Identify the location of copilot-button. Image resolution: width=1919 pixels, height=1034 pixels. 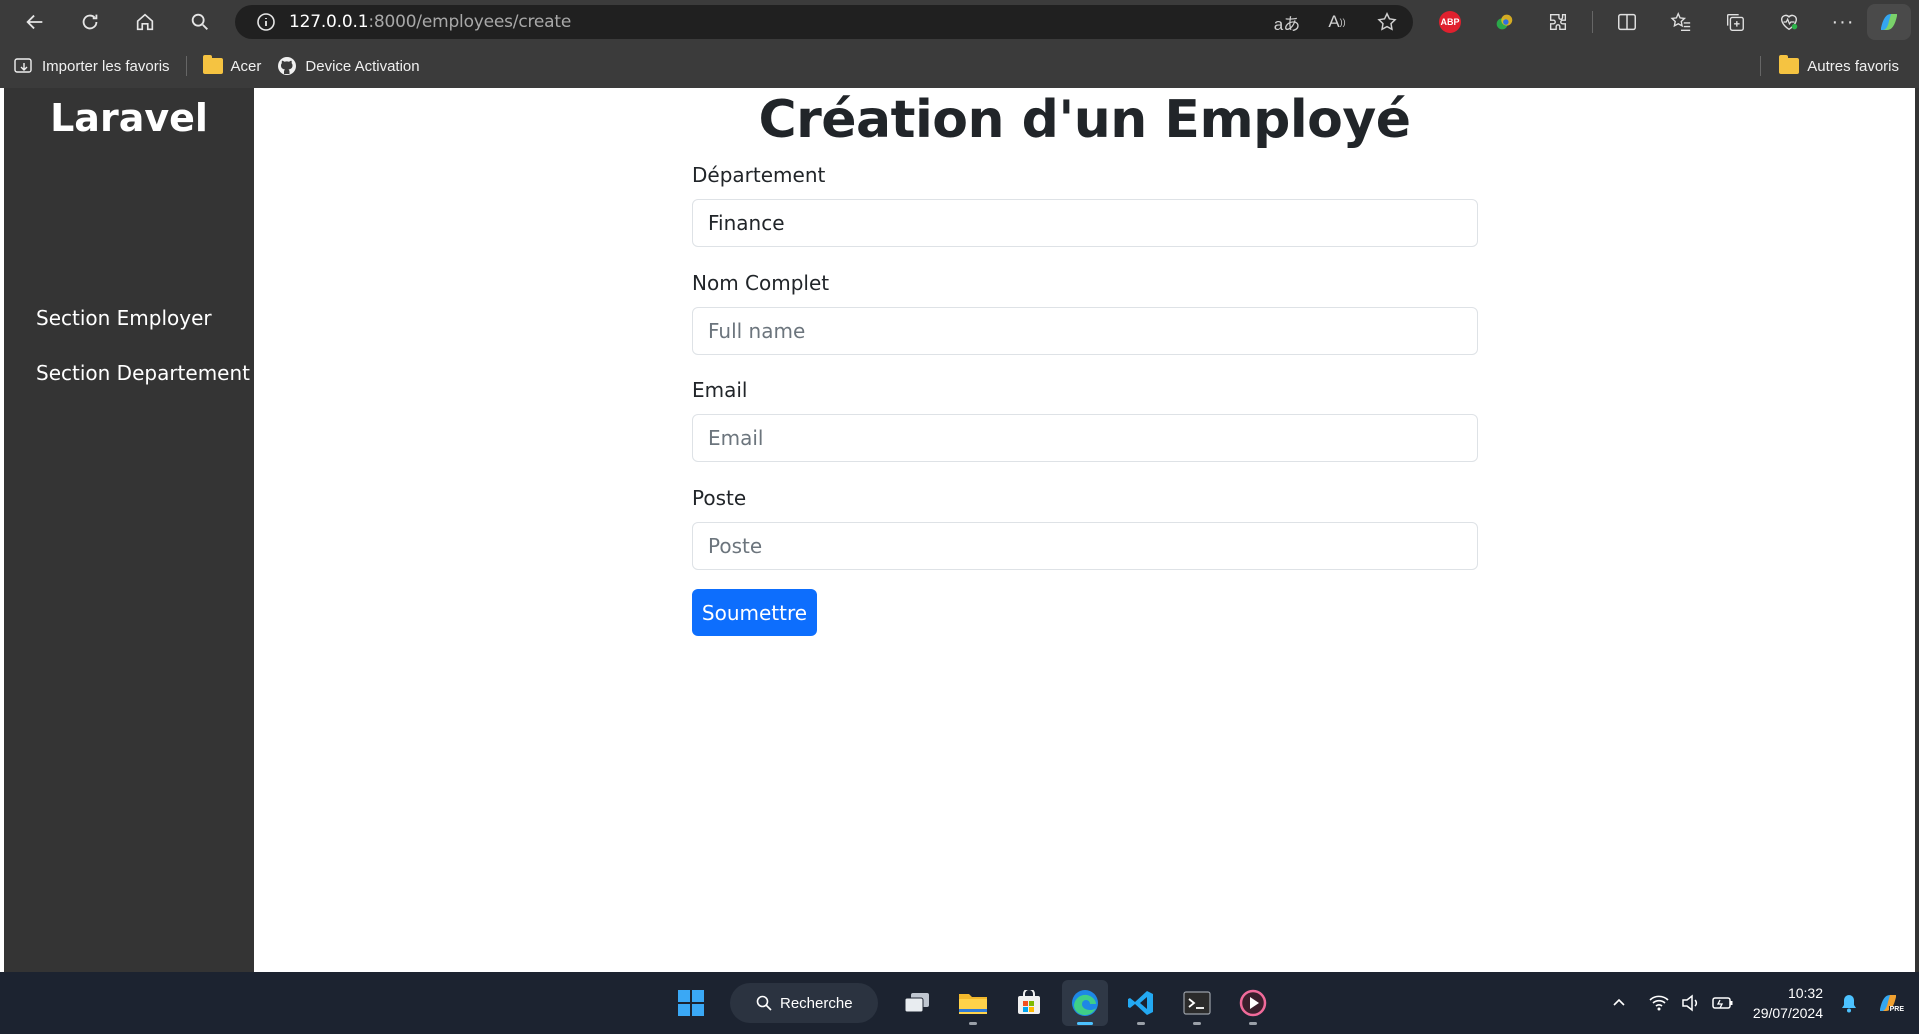
(1889, 22).